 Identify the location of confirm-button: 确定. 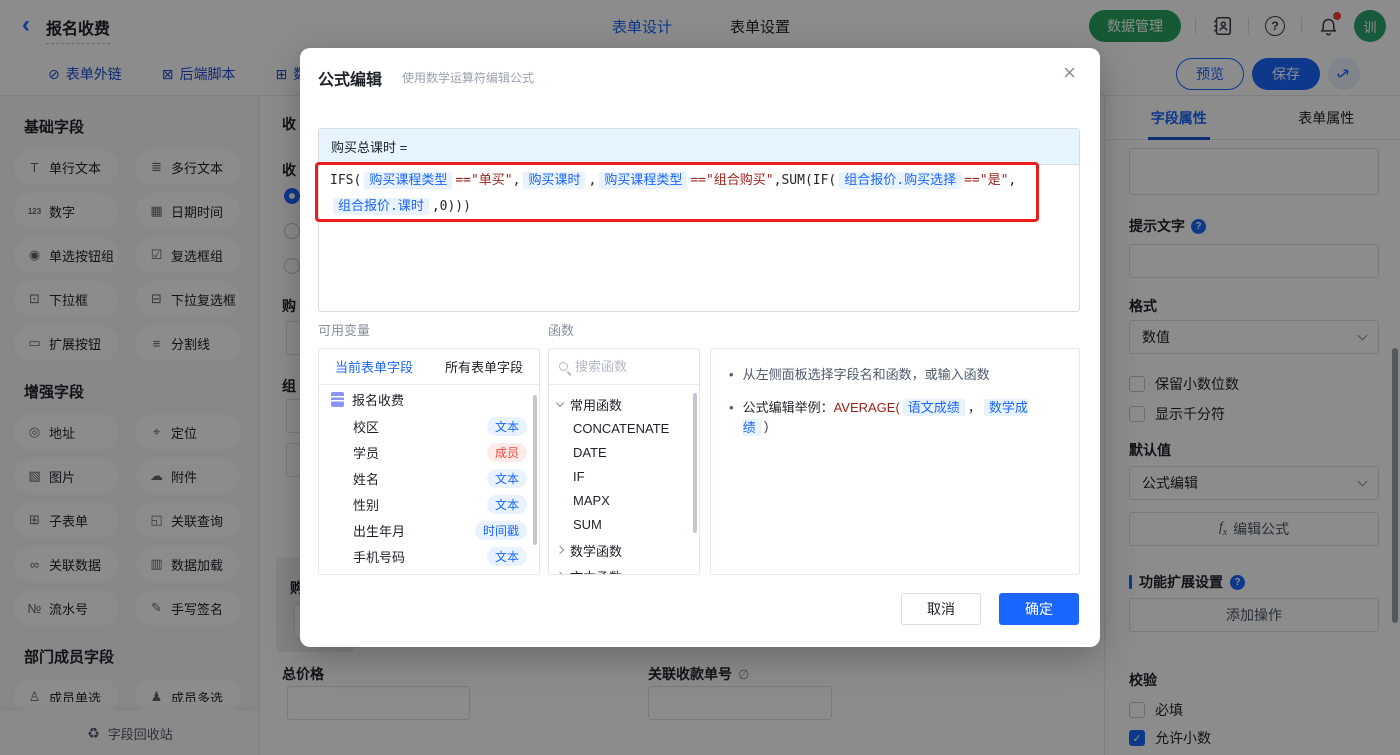
(1039, 609).